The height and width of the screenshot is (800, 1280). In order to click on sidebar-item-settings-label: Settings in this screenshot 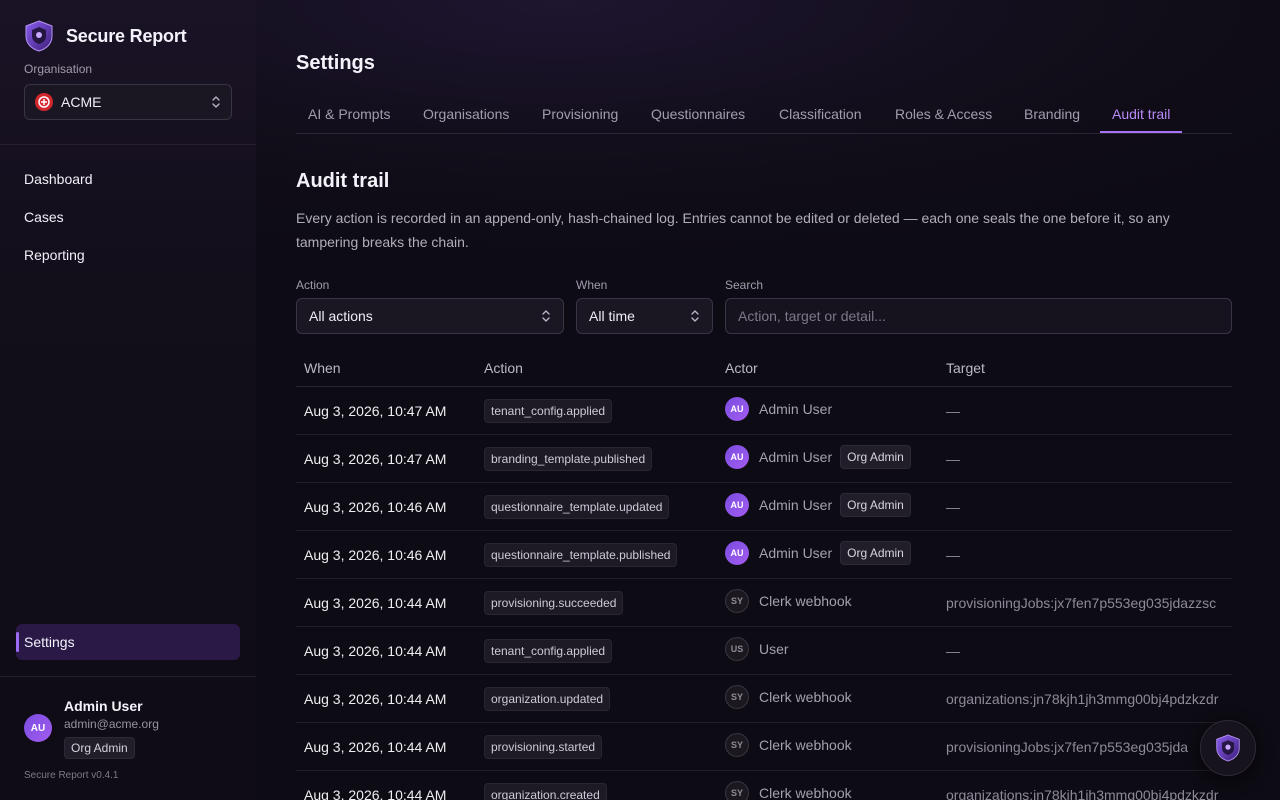, I will do `click(49, 642)`.